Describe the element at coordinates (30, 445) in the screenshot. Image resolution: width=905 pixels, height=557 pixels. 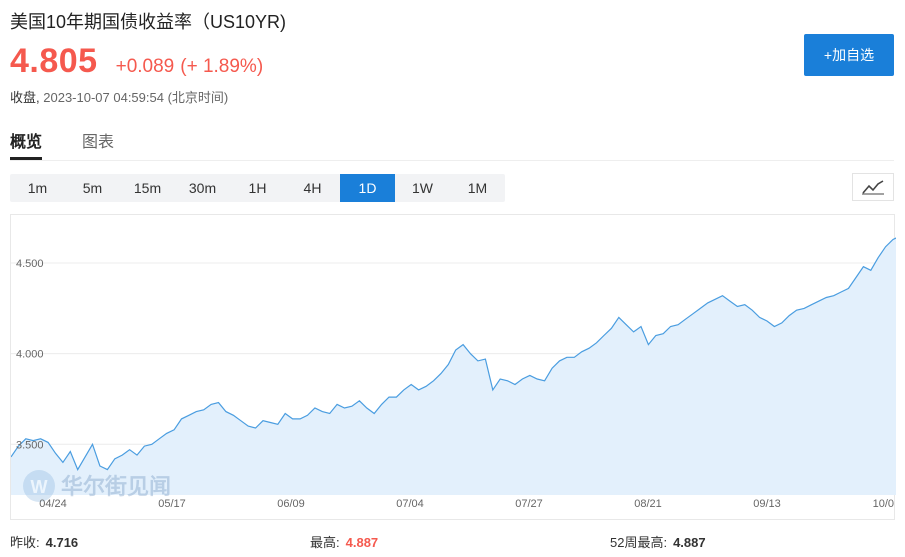
I see `y-tick-label: 3.500` at that location.